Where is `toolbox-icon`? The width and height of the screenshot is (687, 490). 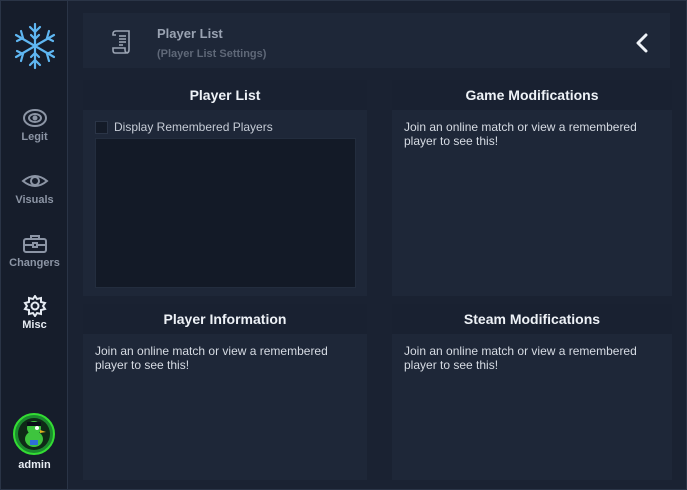 toolbox-icon is located at coordinates (35, 244).